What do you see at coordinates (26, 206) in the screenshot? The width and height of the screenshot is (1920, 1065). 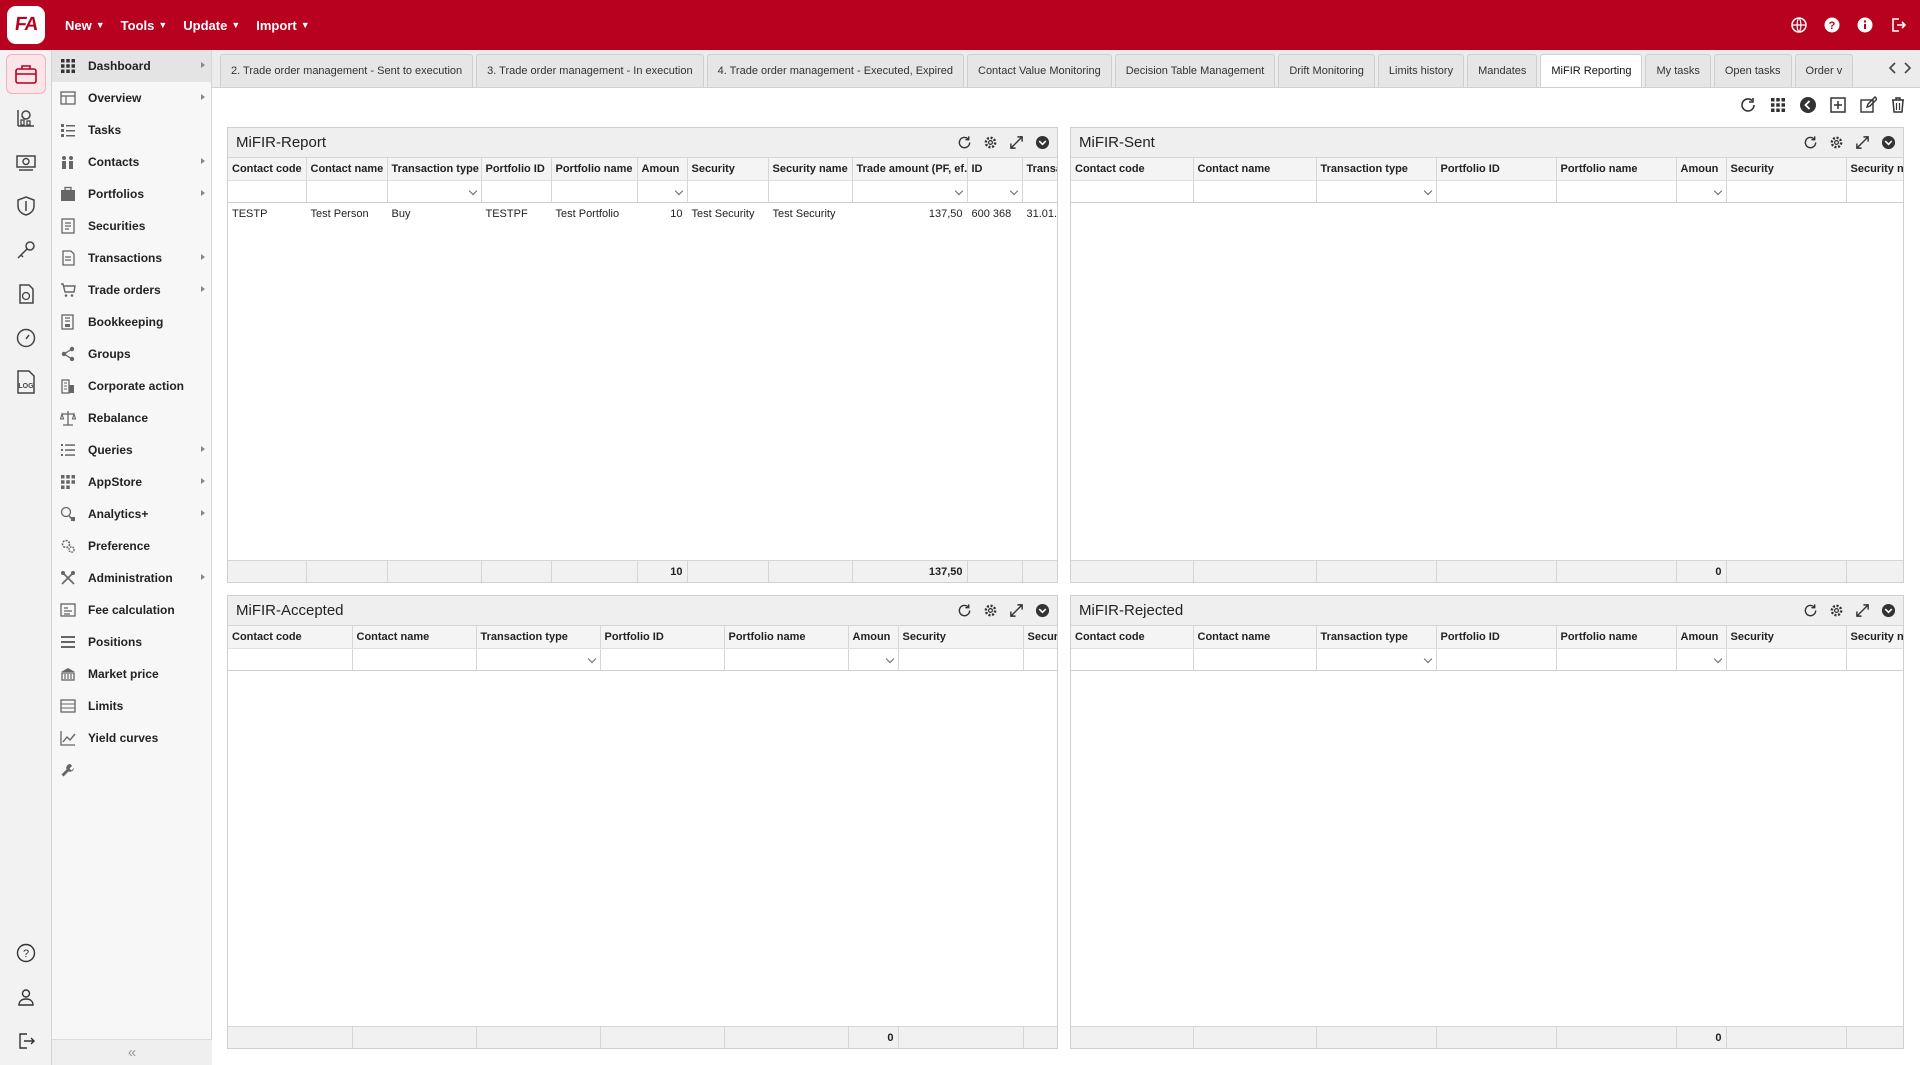 I see `shield-icon` at bounding box center [26, 206].